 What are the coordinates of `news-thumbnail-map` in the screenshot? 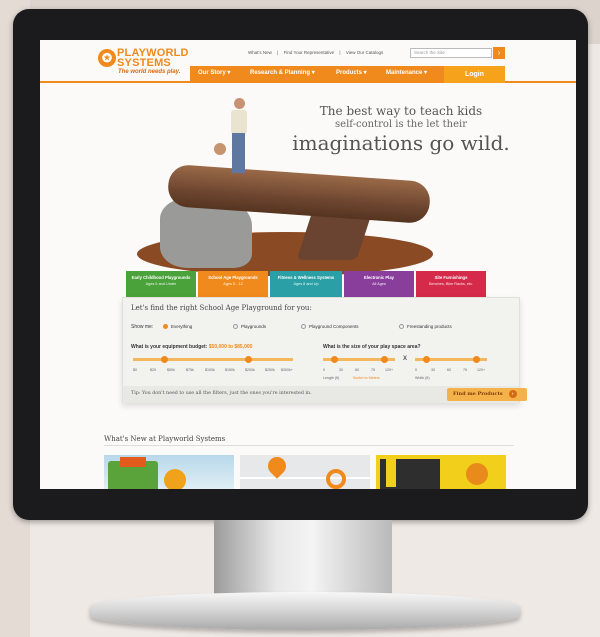 It's located at (305, 472).